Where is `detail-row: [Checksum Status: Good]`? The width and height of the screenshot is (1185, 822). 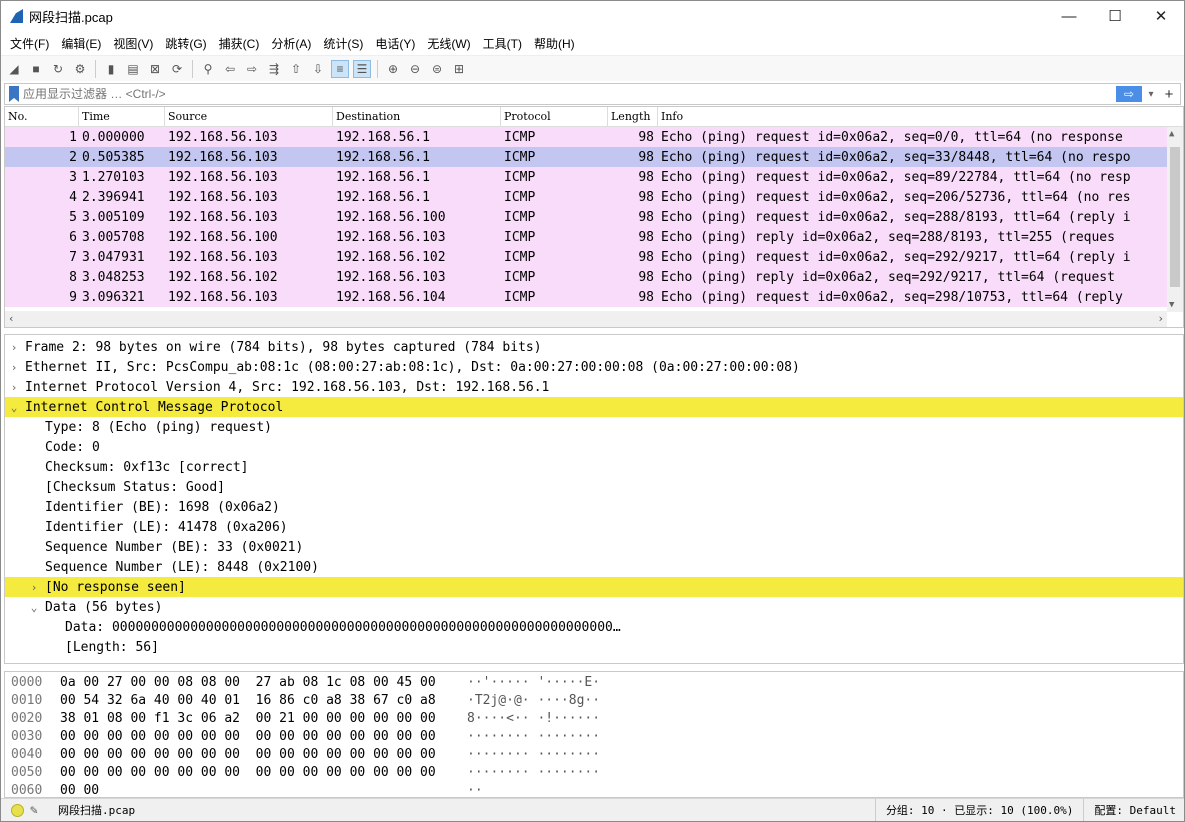 detail-row: [Checksum Status: Good] is located at coordinates (594, 487).